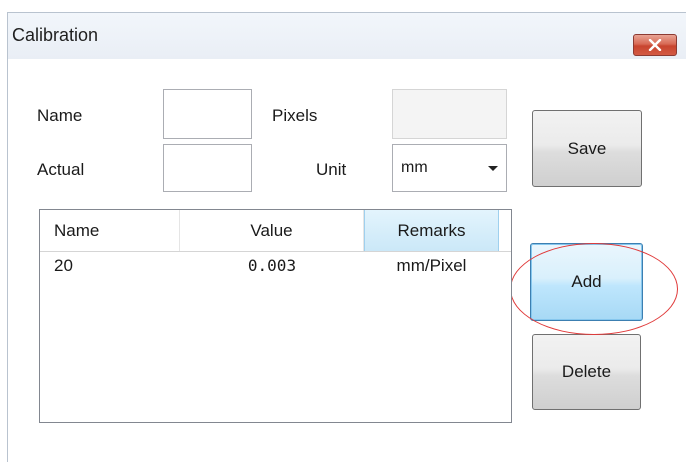 The width and height of the screenshot is (686, 462). I want to click on add-button-label: Add, so click(586, 281).